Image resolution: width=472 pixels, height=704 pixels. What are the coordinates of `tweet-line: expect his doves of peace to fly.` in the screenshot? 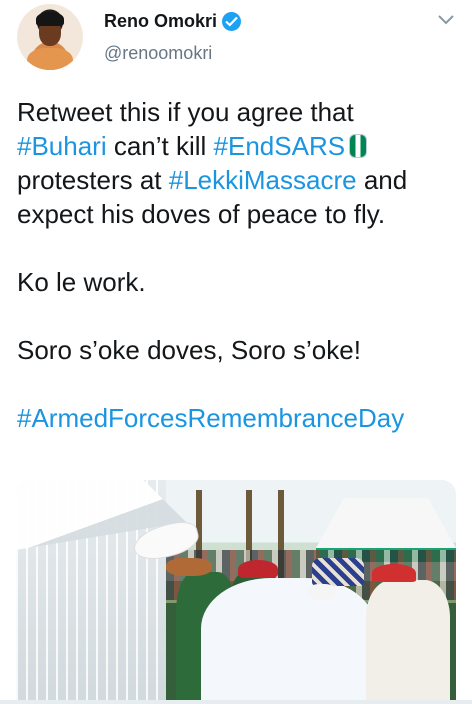 It's located at (239, 214).